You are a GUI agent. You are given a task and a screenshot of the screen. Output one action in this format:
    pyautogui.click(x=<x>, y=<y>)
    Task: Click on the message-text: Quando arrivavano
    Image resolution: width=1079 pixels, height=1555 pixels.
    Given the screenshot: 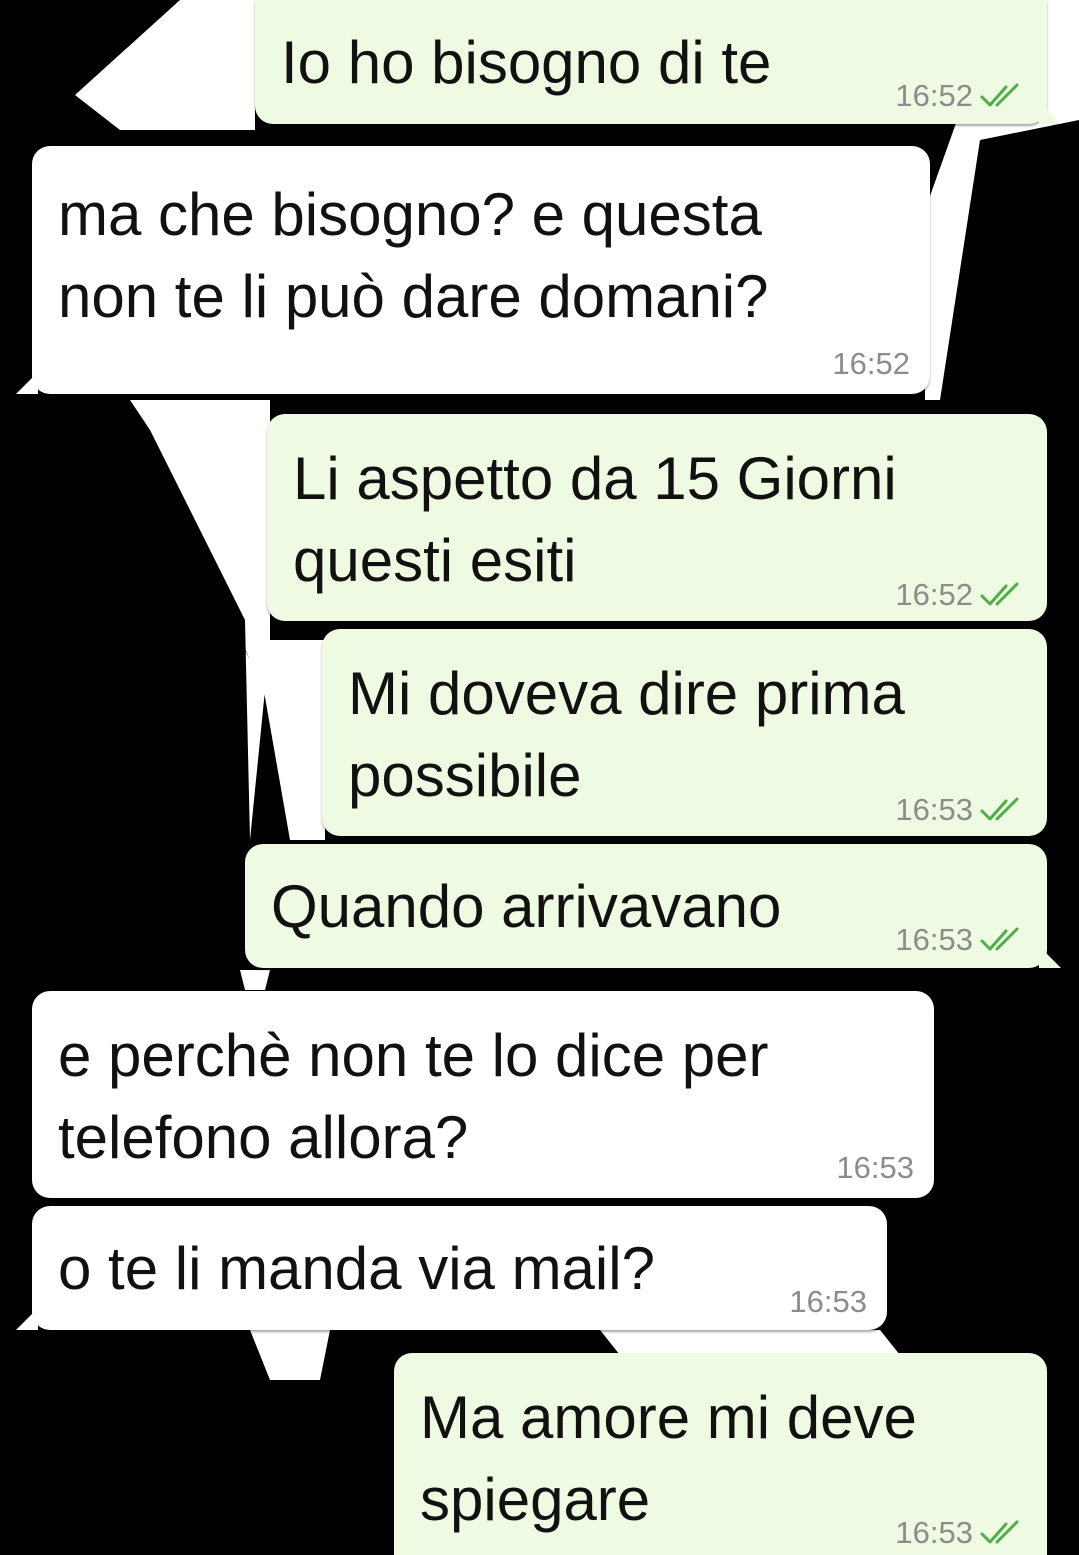 What is the action you would take?
    pyautogui.click(x=526, y=906)
    